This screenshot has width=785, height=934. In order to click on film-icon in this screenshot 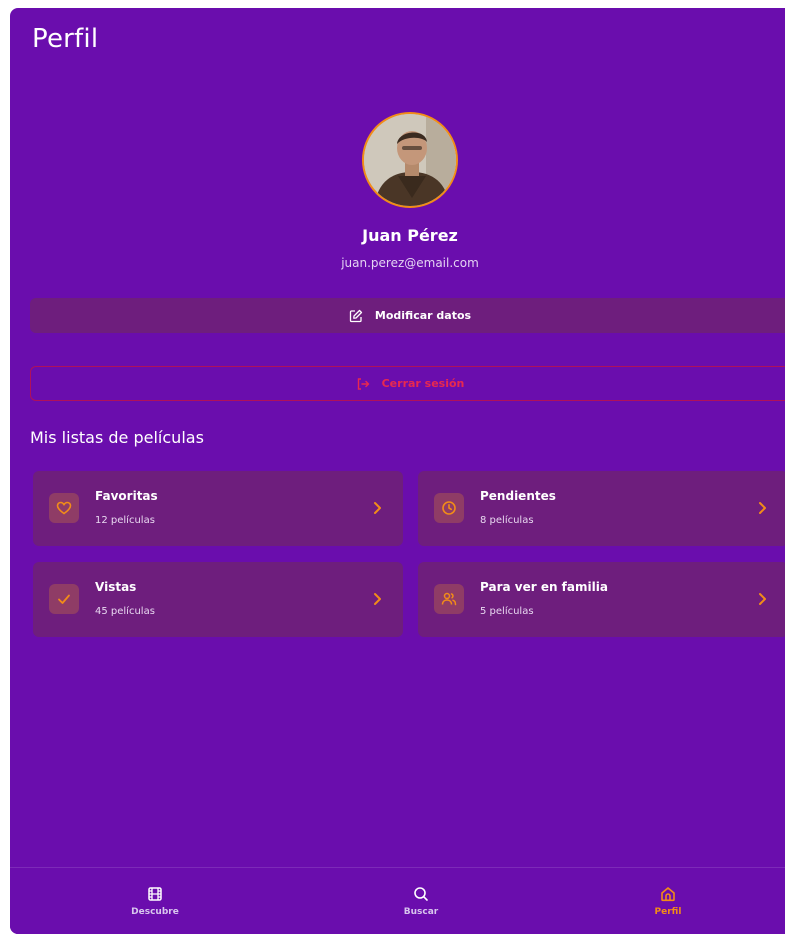, I will do `click(155, 894)`.